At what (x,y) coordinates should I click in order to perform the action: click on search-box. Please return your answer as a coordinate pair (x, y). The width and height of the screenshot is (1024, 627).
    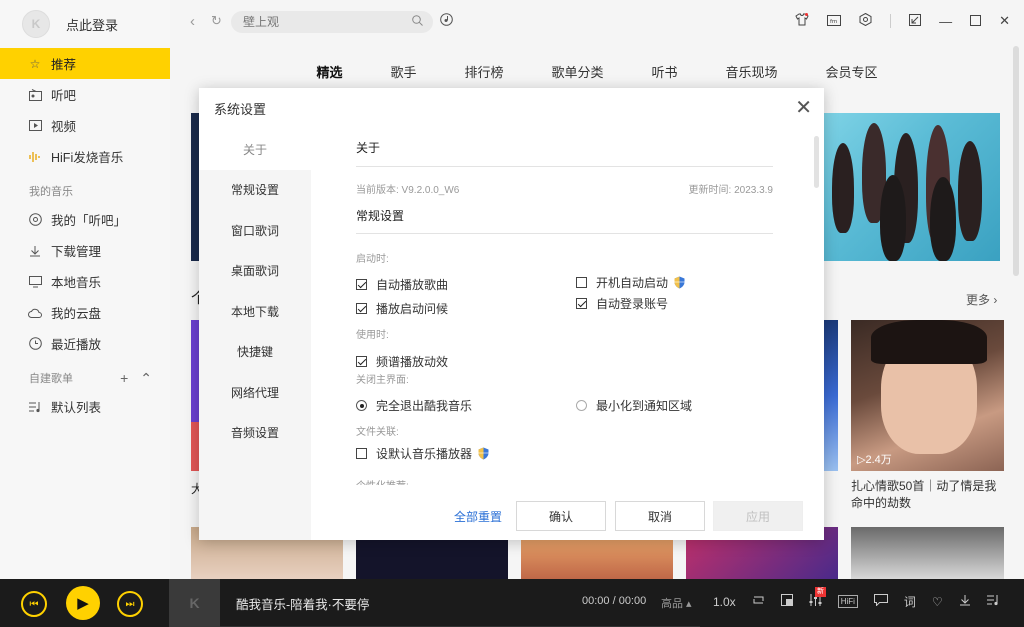
    Looking at the image, I should click on (332, 22).